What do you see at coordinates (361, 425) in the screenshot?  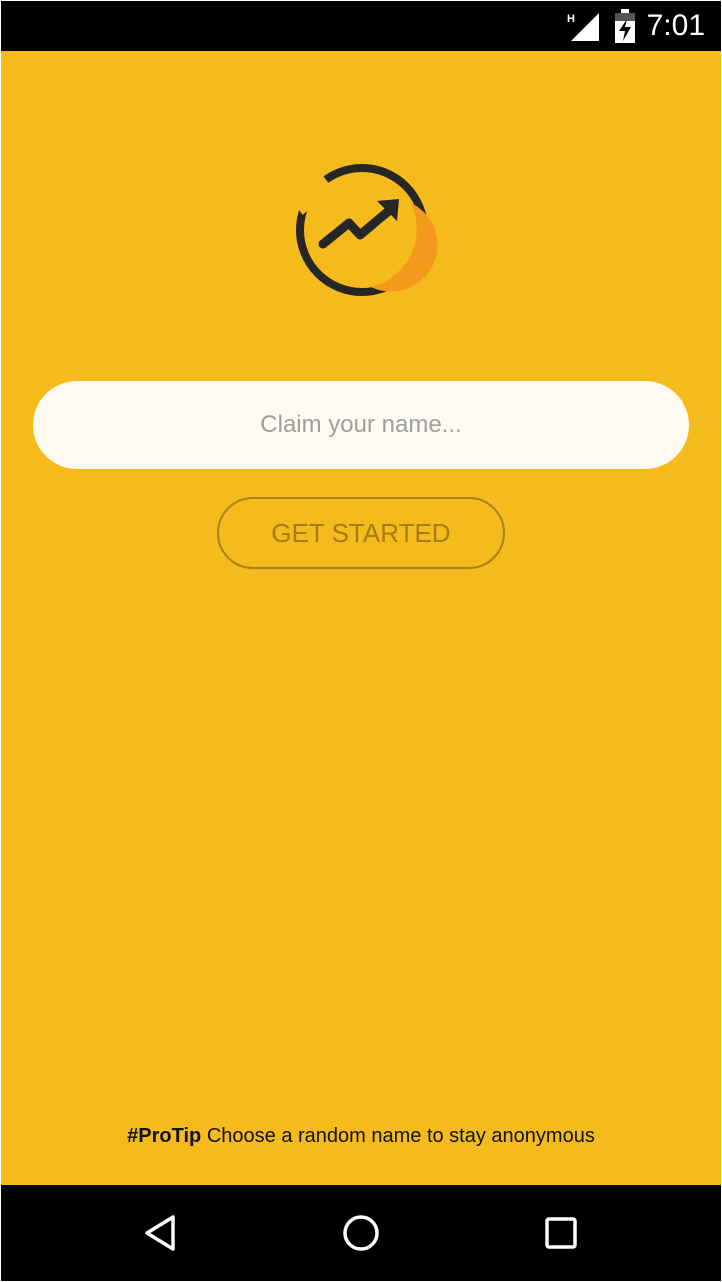 I see `name-input` at bounding box center [361, 425].